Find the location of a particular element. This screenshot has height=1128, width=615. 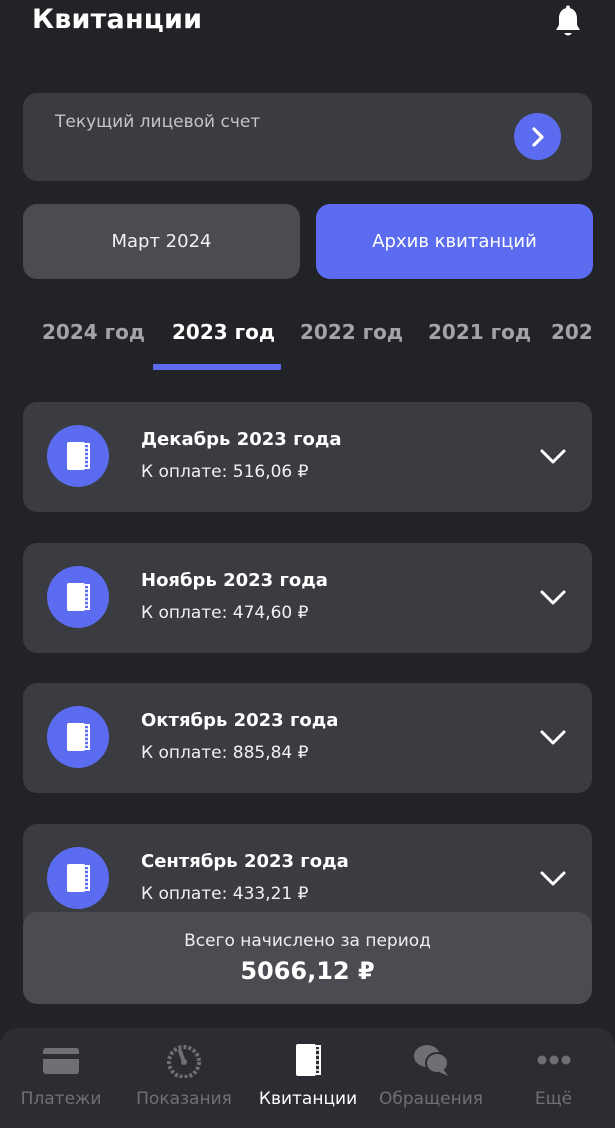

total-label: Всего начислено за период is located at coordinates (307, 941).